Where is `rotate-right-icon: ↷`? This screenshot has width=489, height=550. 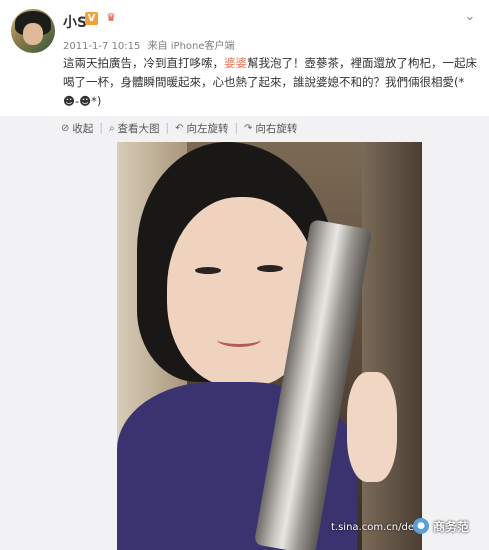 rotate-right-icon: ↷ is located at coordinates (248, 128).